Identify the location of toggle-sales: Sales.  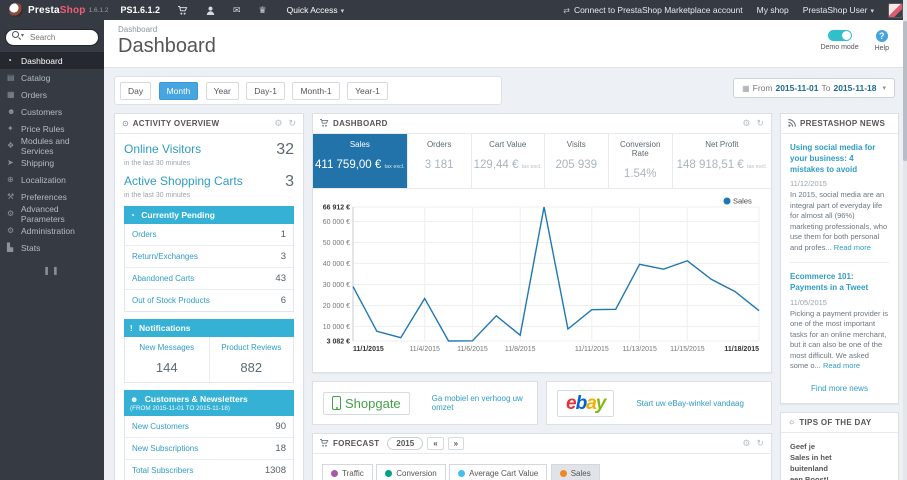
(575, 472).